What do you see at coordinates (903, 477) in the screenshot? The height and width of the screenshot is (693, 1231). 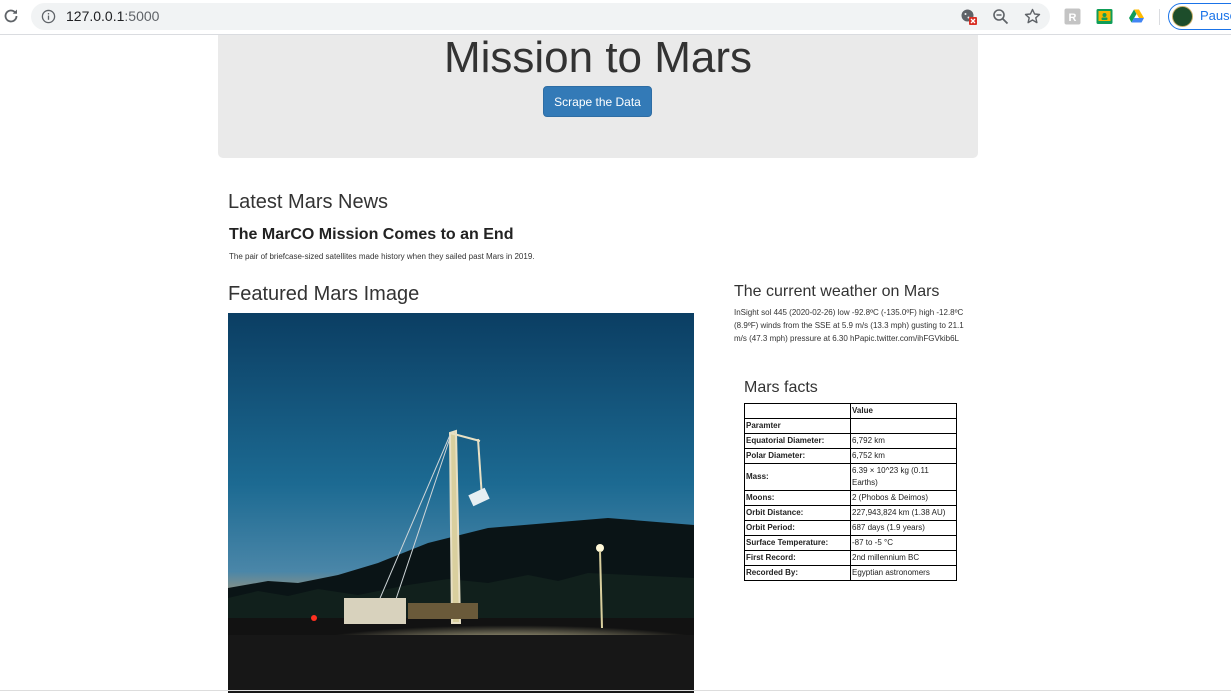 I see `fact-value: 6.39 × 10^23 kg (0.11 Earths)` at bounding box center [903, 477].